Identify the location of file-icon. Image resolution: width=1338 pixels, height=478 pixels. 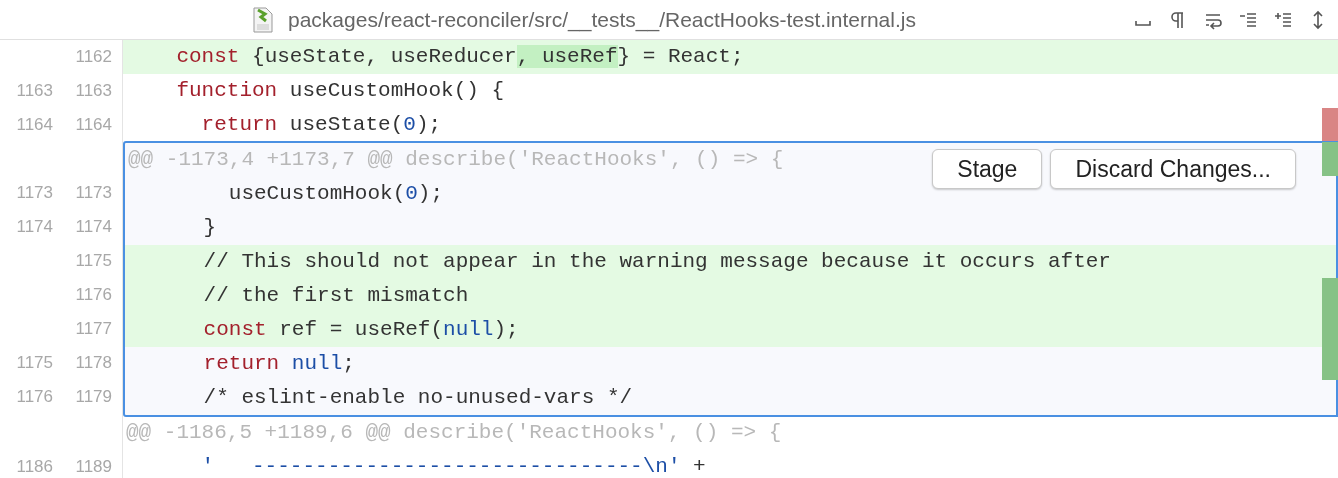
(263, 19).